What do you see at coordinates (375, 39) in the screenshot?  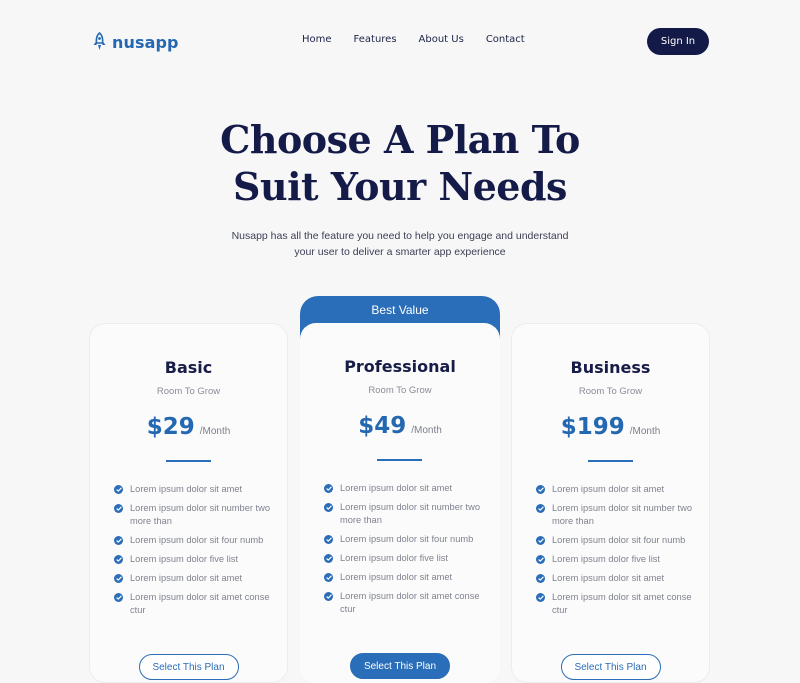 I see `nav-features: Features` at bounding box center [375, 39].